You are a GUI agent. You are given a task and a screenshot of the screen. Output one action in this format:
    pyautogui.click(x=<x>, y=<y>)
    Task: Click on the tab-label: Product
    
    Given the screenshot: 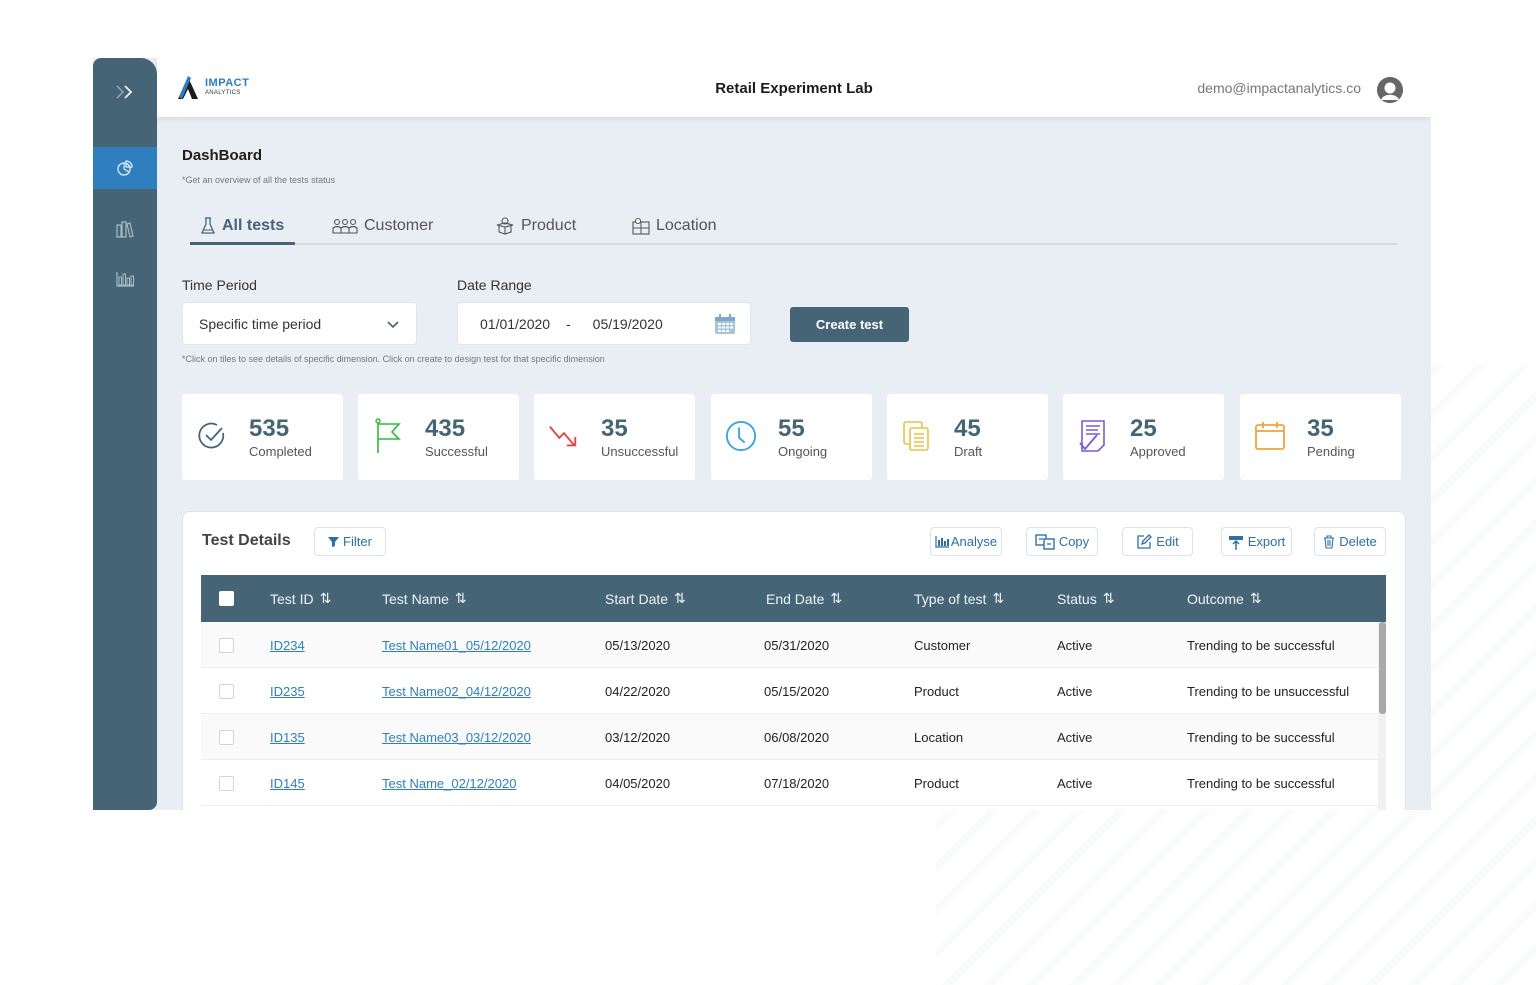 What is the action you would take?
    pyautogui.click(x=549, y=225)
    